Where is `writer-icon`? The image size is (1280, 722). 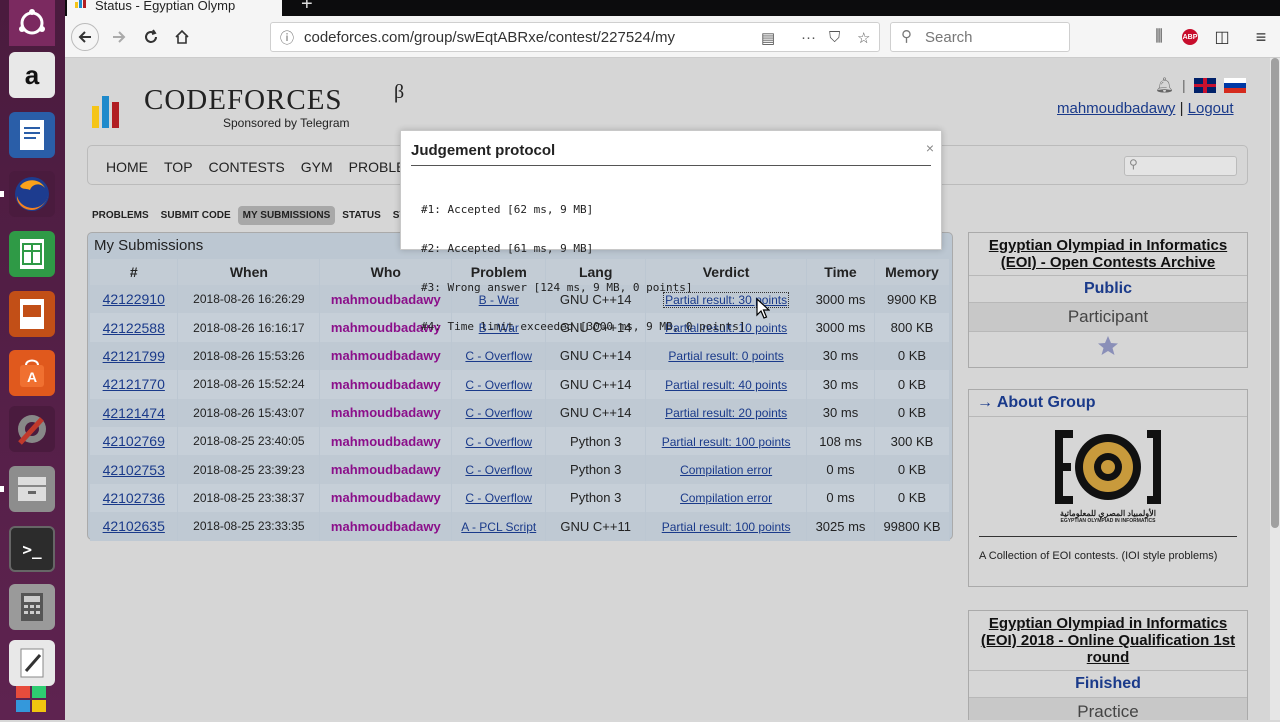
writer-icon is located at coordinates (32, 135).